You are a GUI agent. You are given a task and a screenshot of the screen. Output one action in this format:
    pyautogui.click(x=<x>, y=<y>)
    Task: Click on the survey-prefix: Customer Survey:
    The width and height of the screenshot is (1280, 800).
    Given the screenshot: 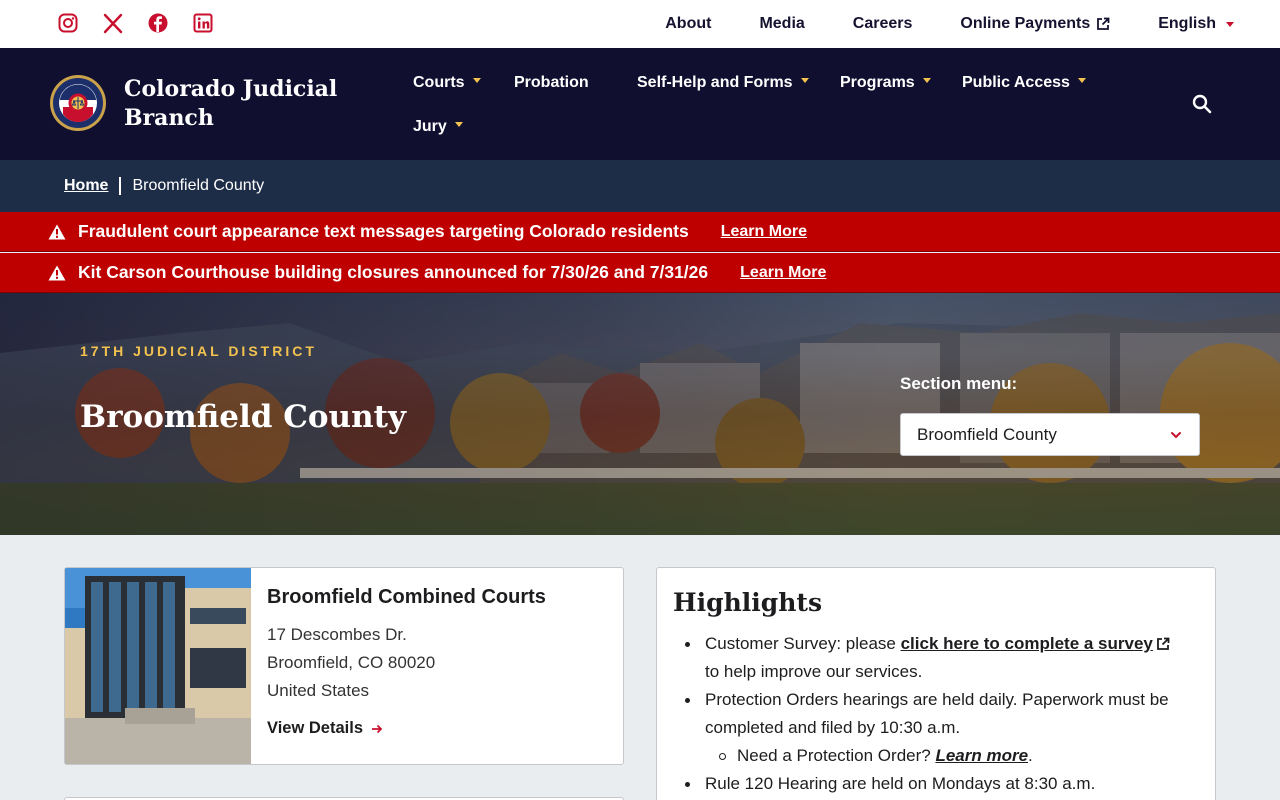 What is the action you would take?
    pyautogui.click(x=773, y=643)
    